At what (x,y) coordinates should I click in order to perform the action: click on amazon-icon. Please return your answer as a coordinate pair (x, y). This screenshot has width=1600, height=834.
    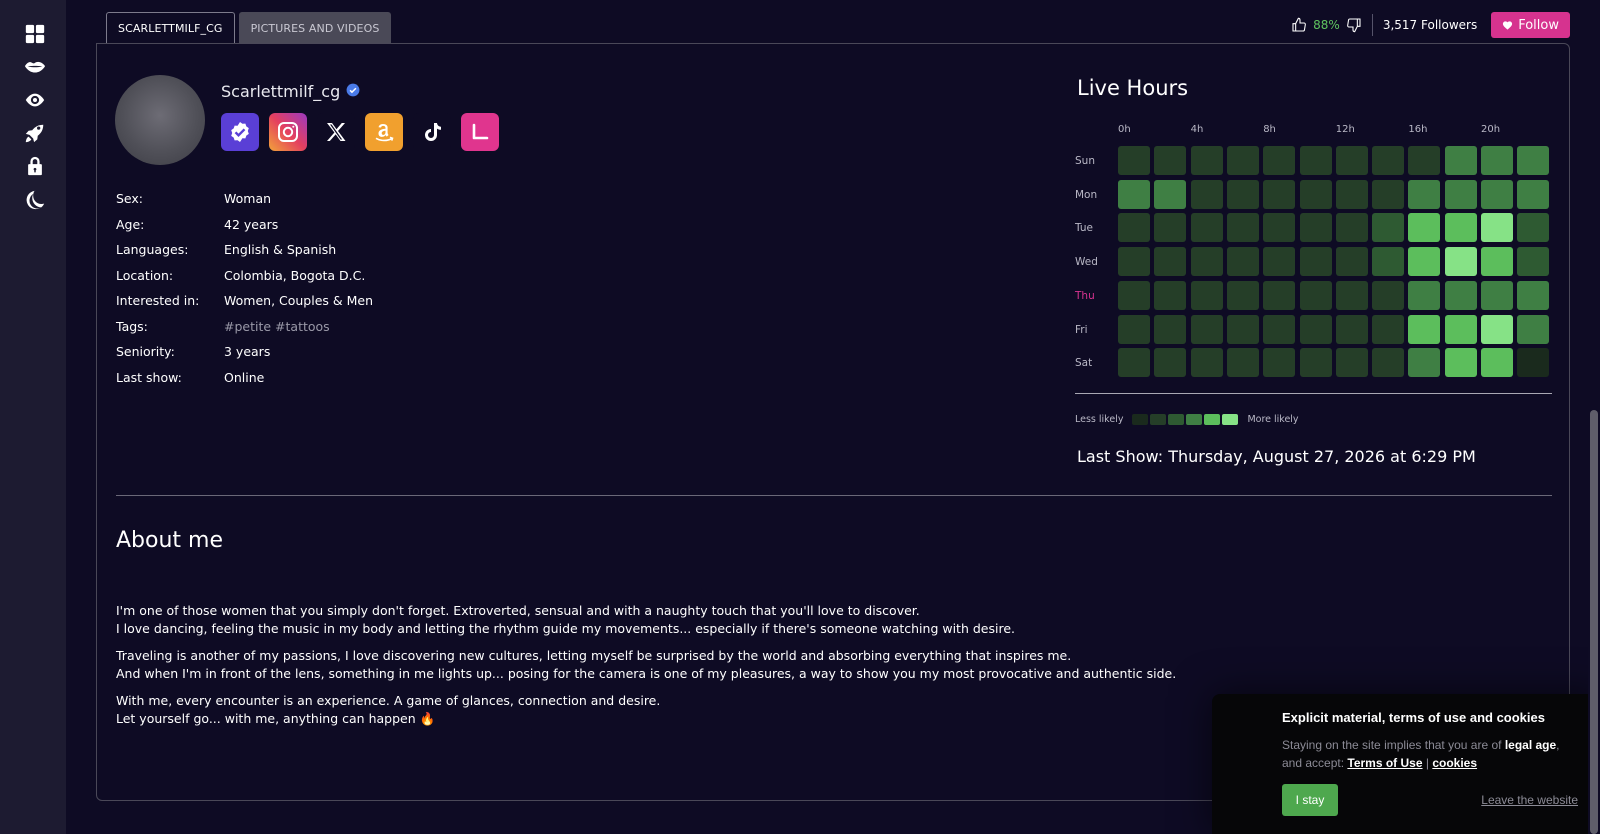
    Looking at the image, I should click on (384, 132).